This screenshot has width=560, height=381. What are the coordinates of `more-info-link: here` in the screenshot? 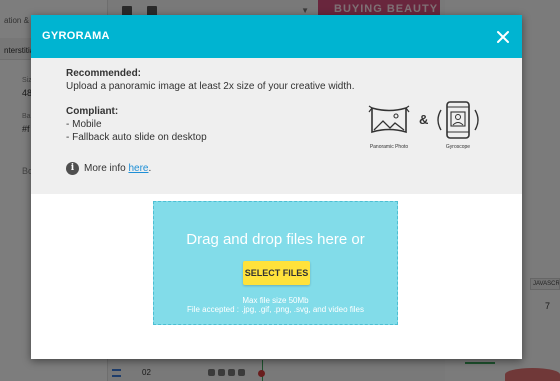 It's located at (138, 168).